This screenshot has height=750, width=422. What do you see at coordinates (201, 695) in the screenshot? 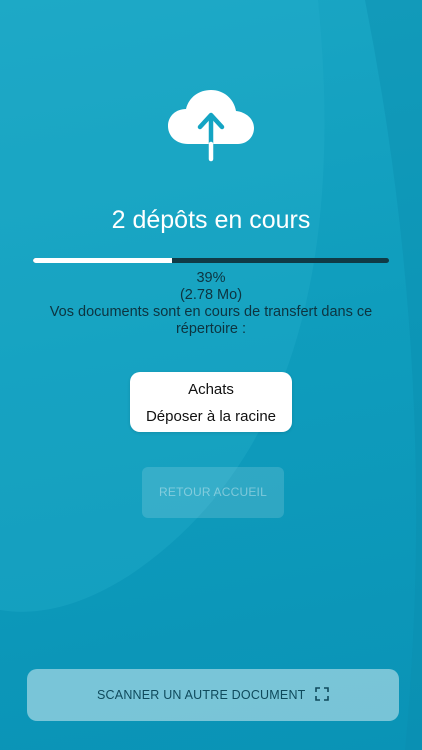
I see `scan-button-label: SCANNER UN AUTRE DOCUMENT` at bounding box center [201, 695].